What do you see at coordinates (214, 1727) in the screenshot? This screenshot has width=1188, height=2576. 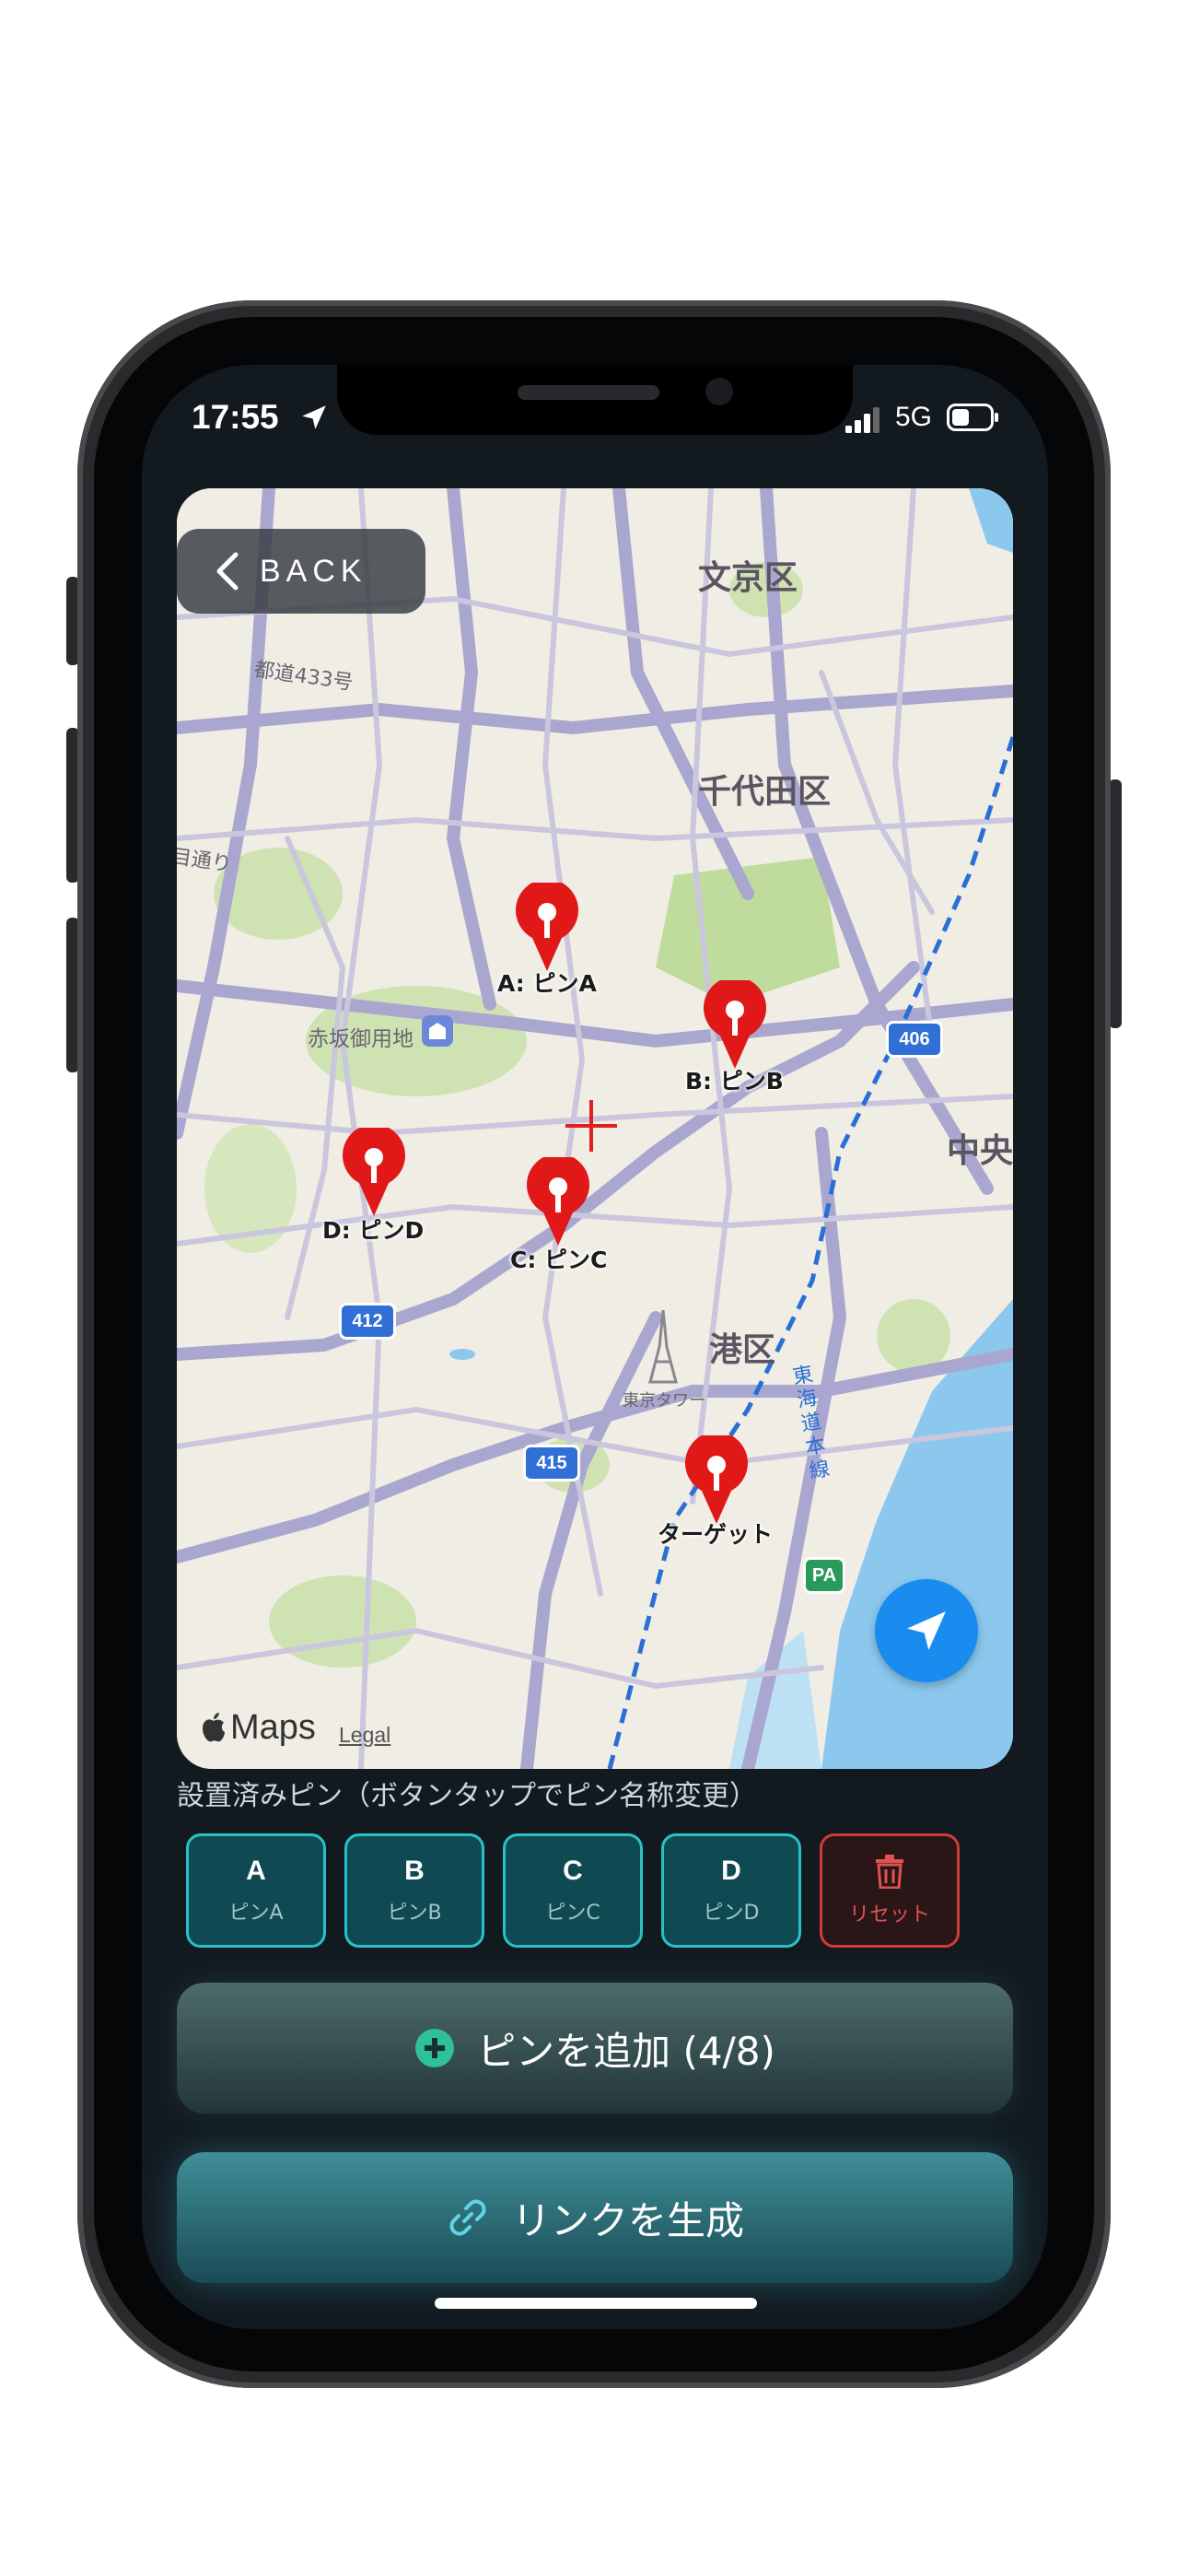 I see `apple-logo-icon` at bounding box center [214, 1727].